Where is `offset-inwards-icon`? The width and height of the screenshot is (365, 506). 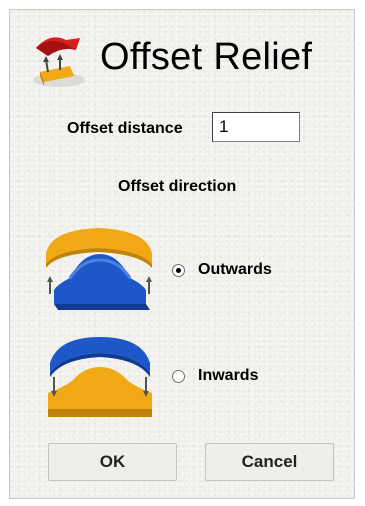
offset-inwards-icon is located at coordinates (100, 377).